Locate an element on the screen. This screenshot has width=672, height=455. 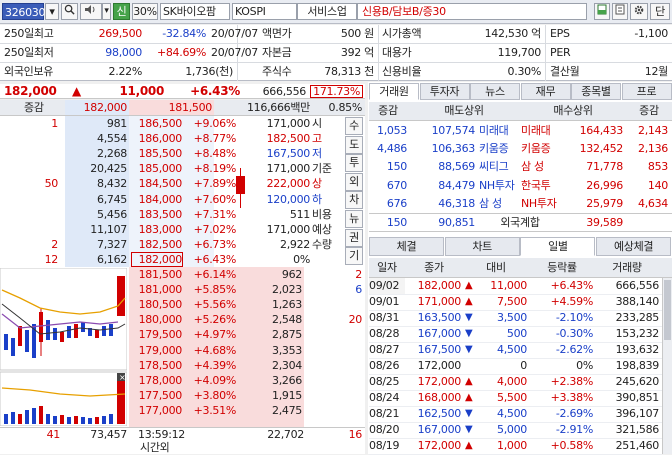
broker-sell-qty: 84,479 is located at coordinates (456, 185).